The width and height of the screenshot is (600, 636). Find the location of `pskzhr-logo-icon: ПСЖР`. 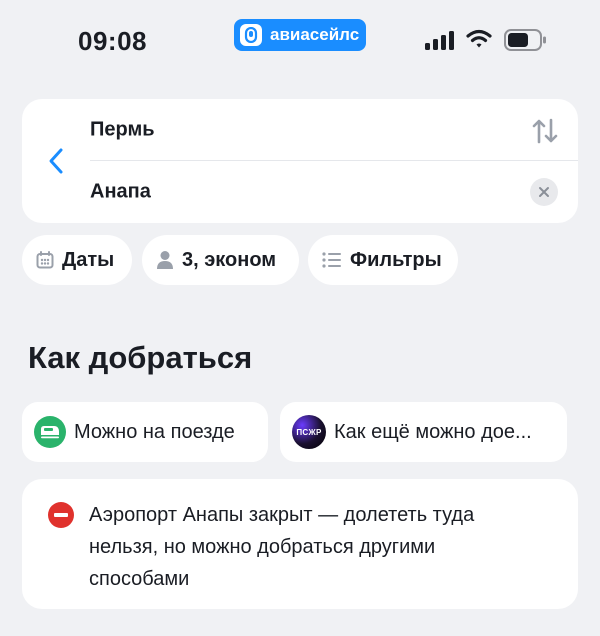

pskzhr-logo-icon: ПСЖР is located at coordinates (309, 432).